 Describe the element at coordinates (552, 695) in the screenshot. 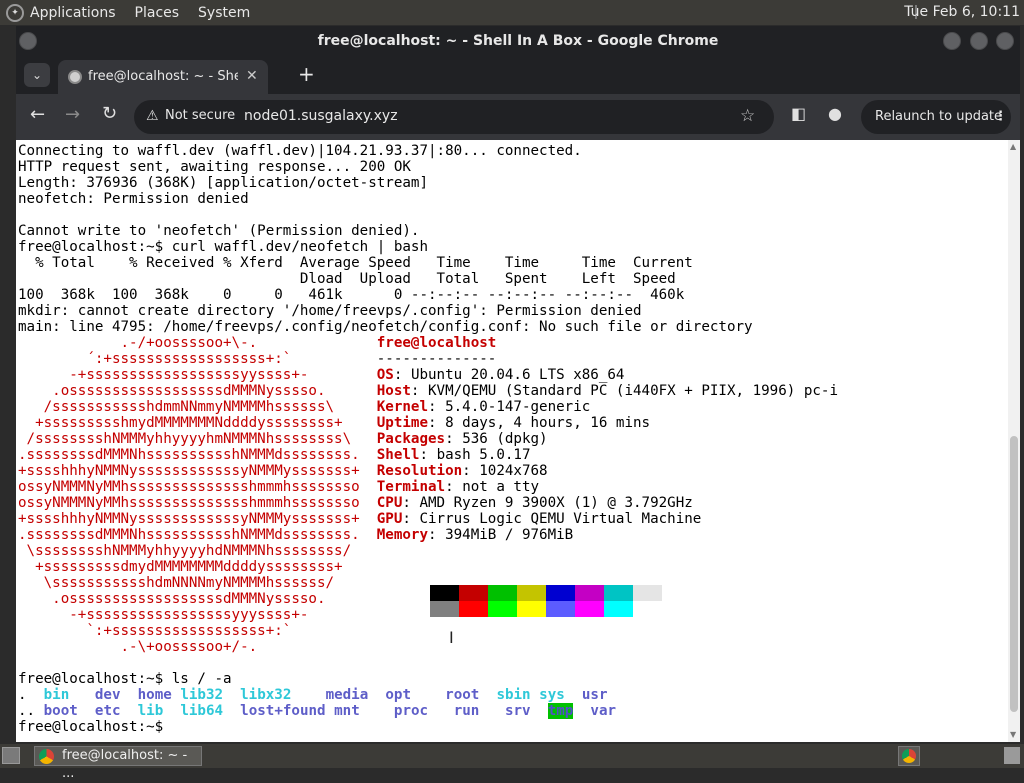

I see `ls-entry: sys` at that location.